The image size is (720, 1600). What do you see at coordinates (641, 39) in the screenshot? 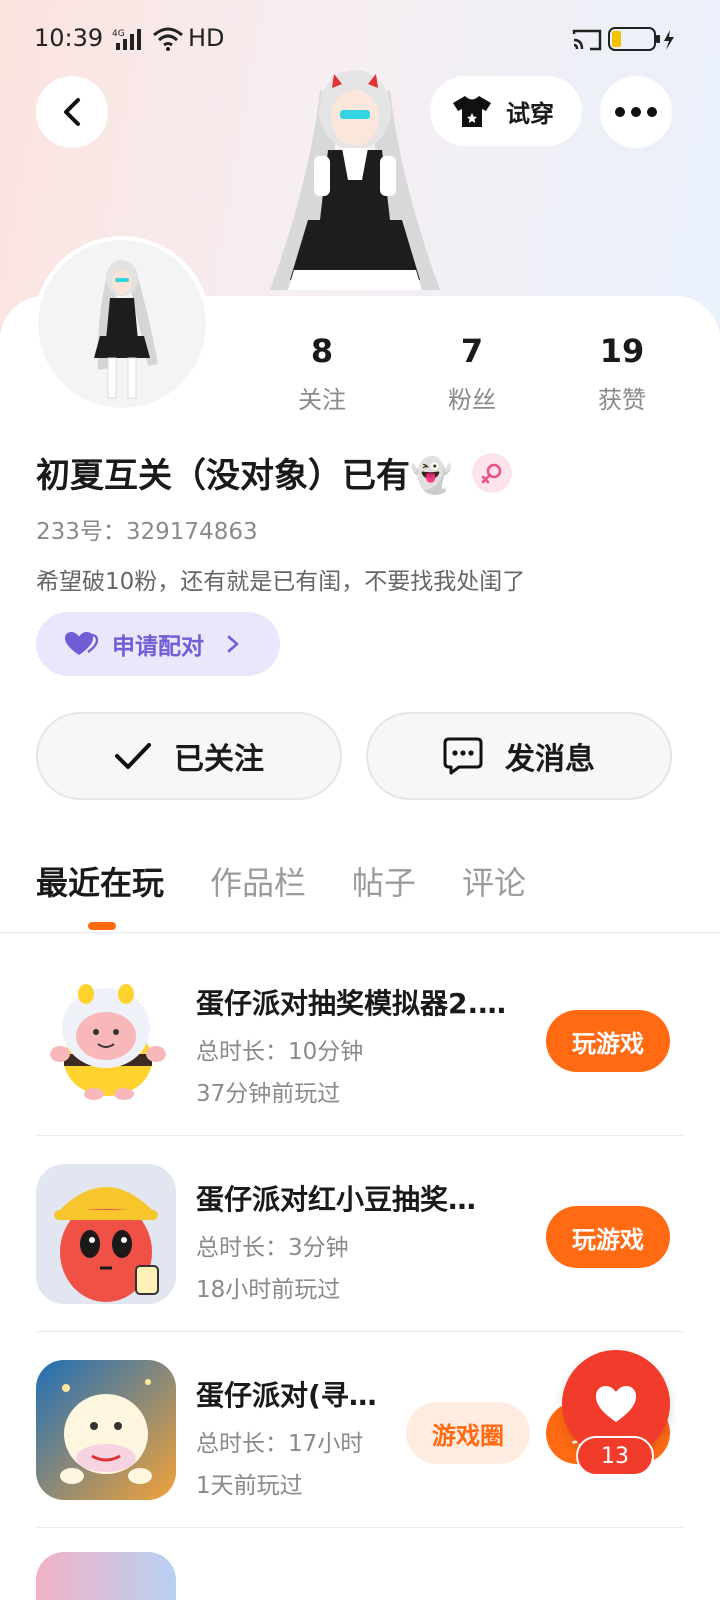
I see `battery-icon` at bounding box center [641, 39].